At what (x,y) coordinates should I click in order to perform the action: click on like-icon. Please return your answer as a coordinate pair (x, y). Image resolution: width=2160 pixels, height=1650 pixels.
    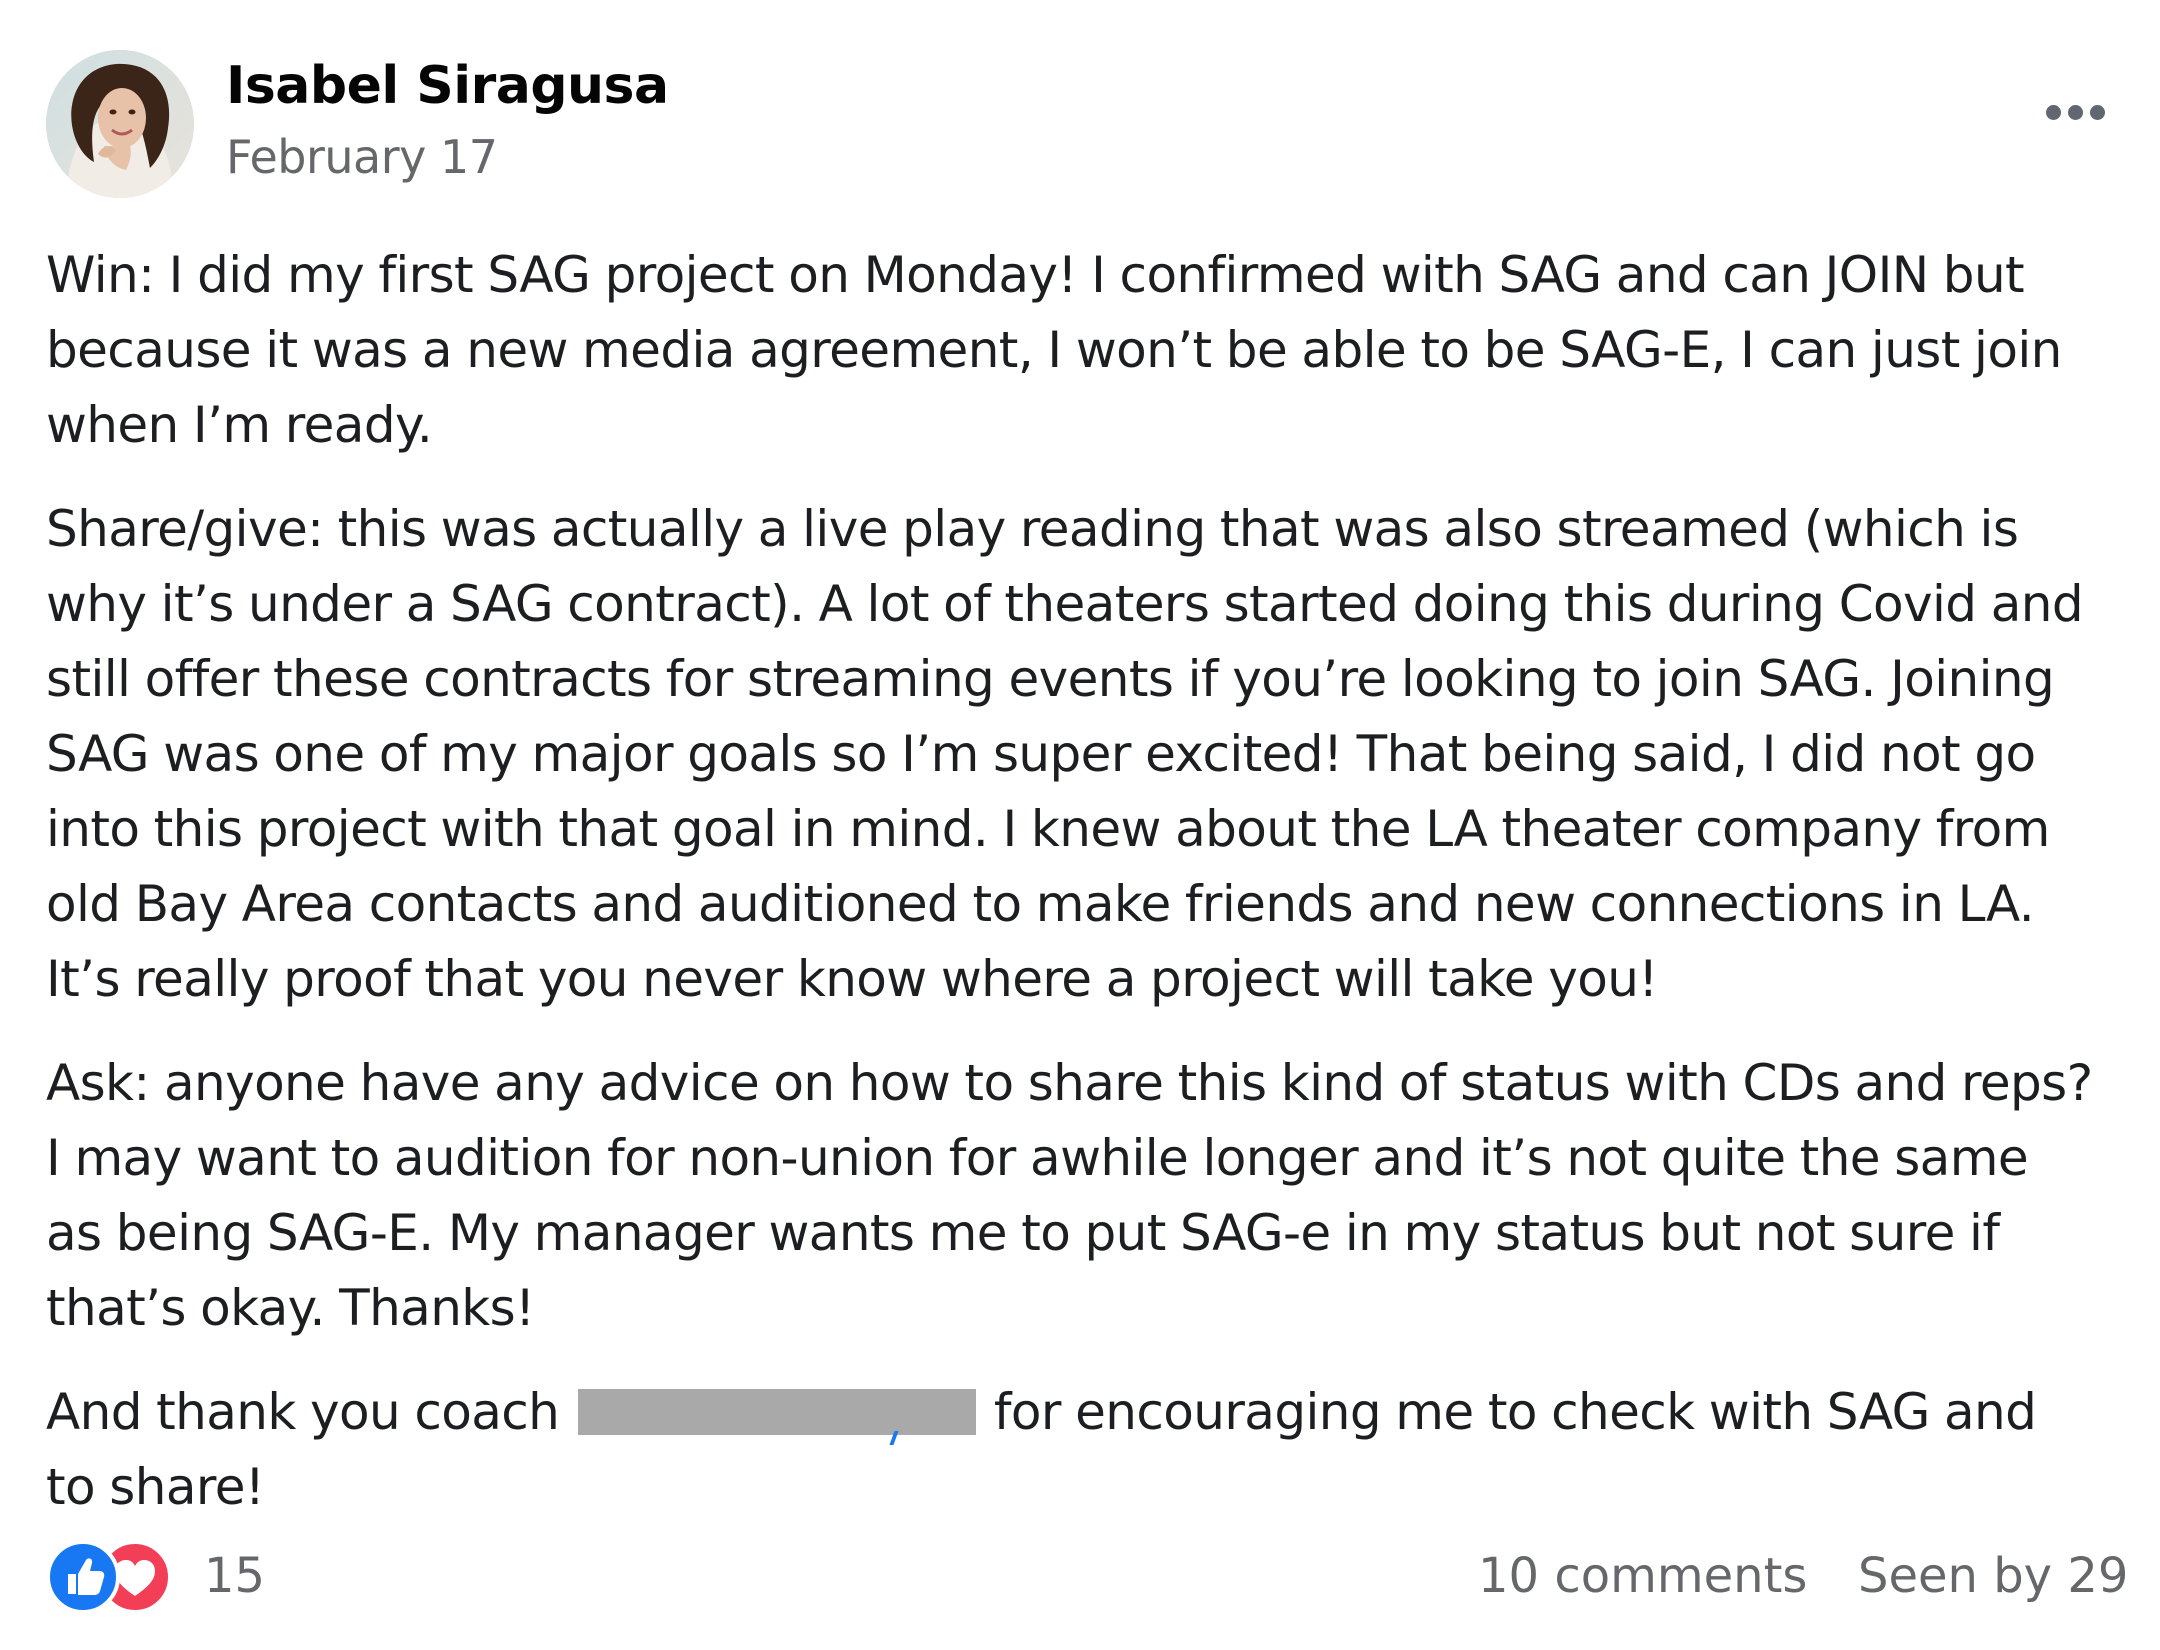
    Looking at the image, I should click on (83, 1577).